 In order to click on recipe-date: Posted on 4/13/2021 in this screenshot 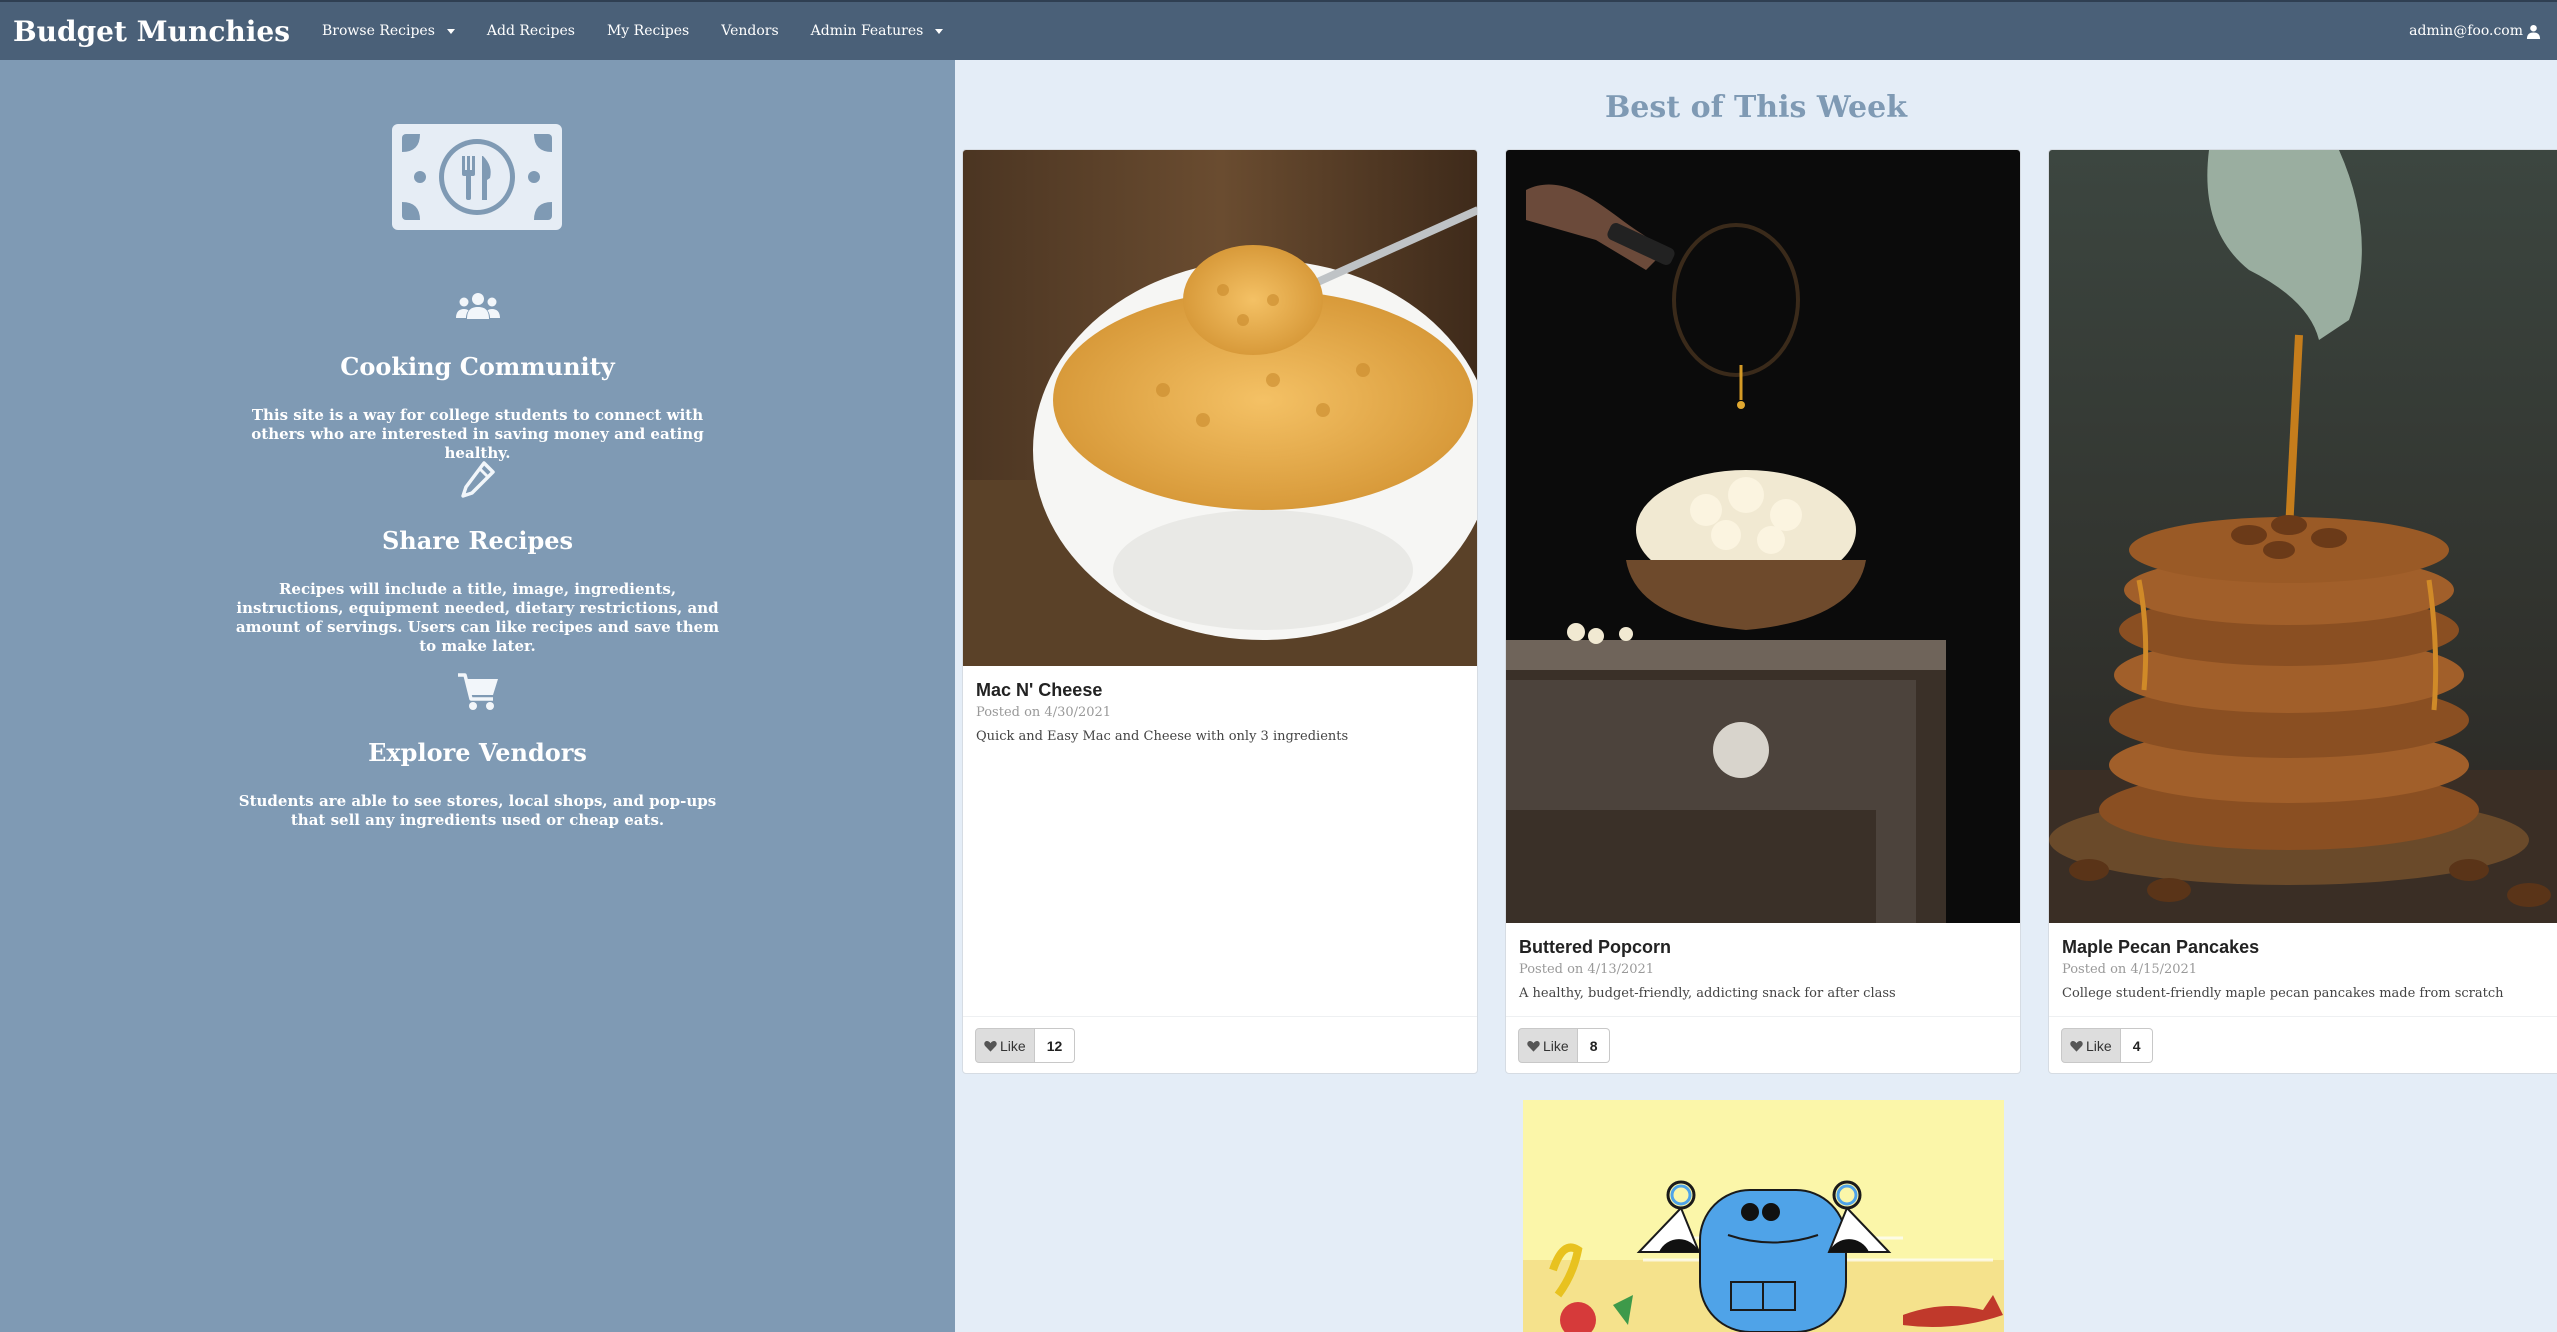, I will do `click(1587, 969)`.